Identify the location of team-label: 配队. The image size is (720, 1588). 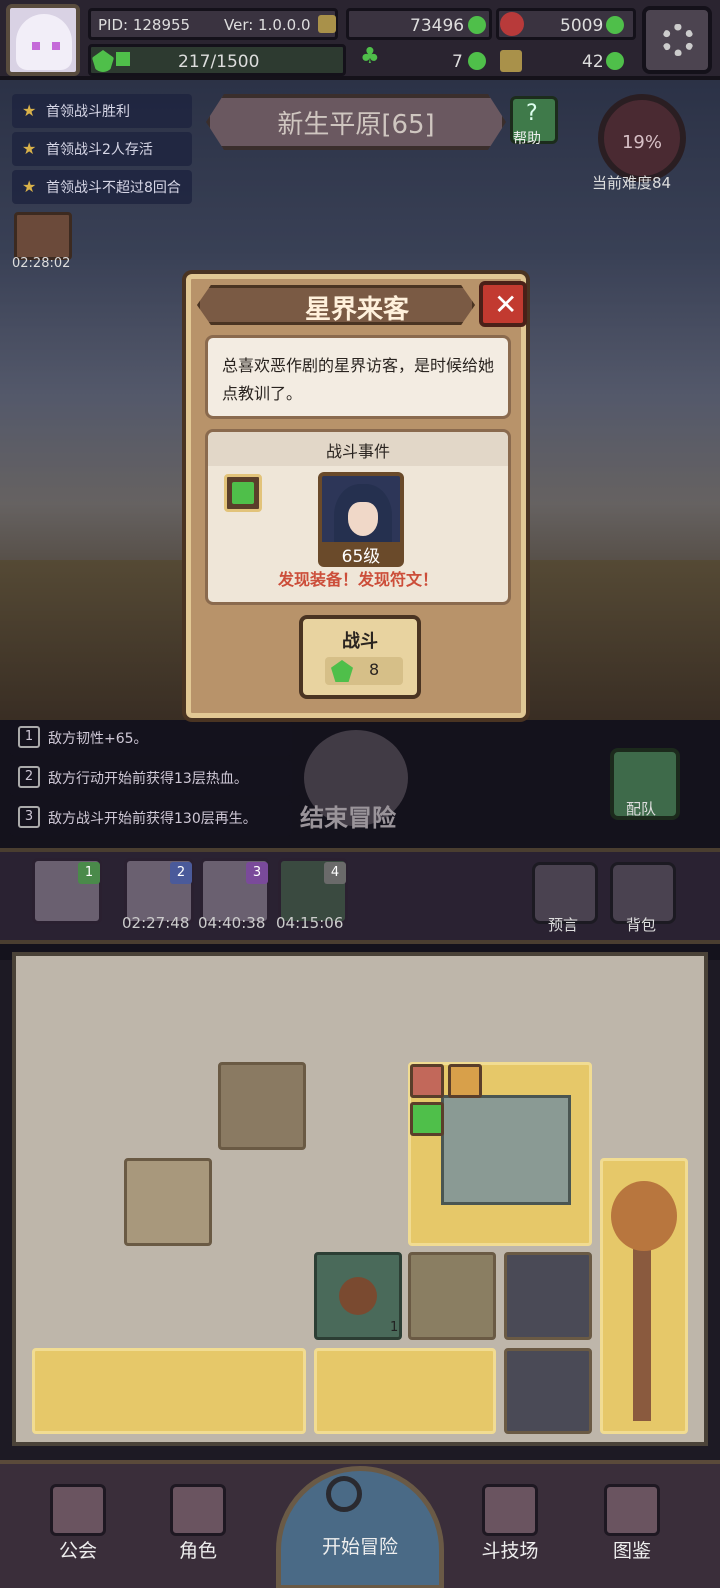
(641, 809).